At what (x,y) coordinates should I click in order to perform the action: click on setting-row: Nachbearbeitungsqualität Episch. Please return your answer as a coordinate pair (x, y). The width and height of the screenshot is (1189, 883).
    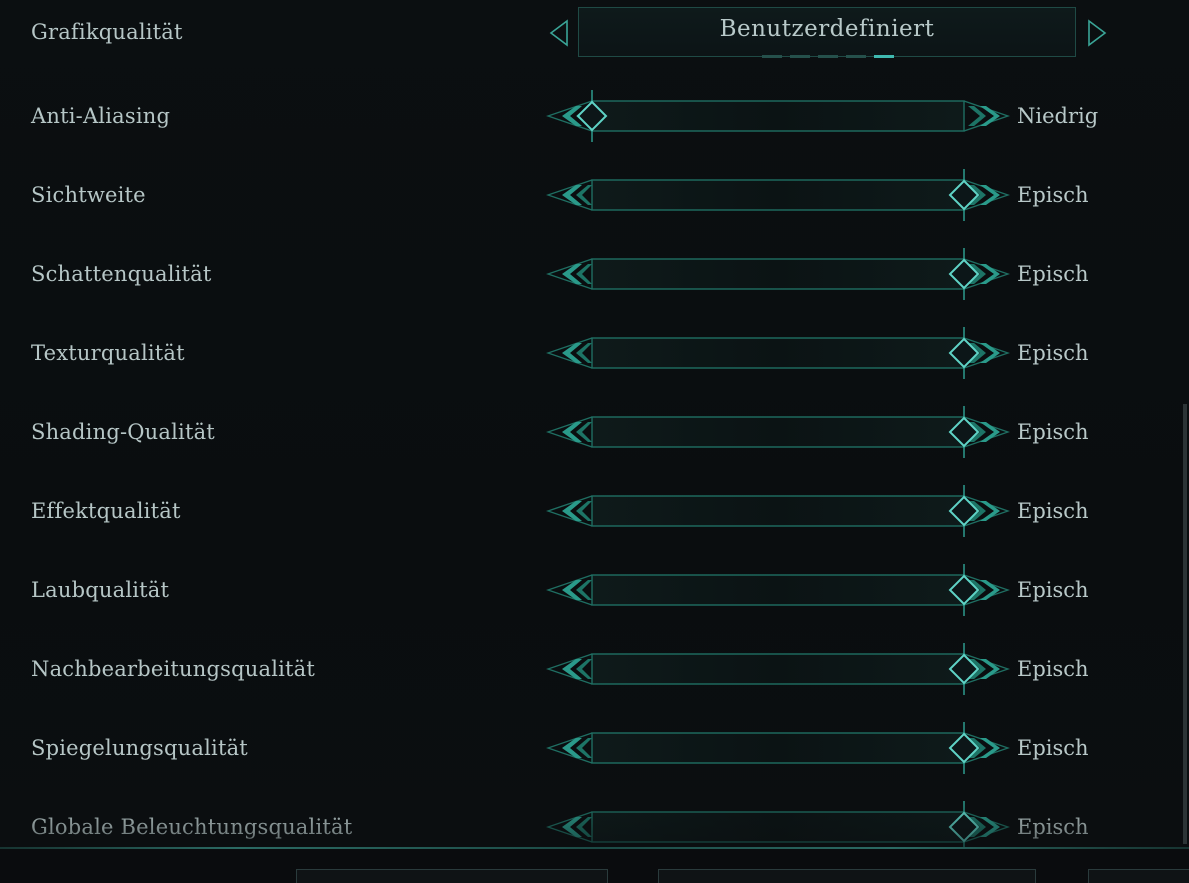
    Looking at the image, I should click on (594, 669).